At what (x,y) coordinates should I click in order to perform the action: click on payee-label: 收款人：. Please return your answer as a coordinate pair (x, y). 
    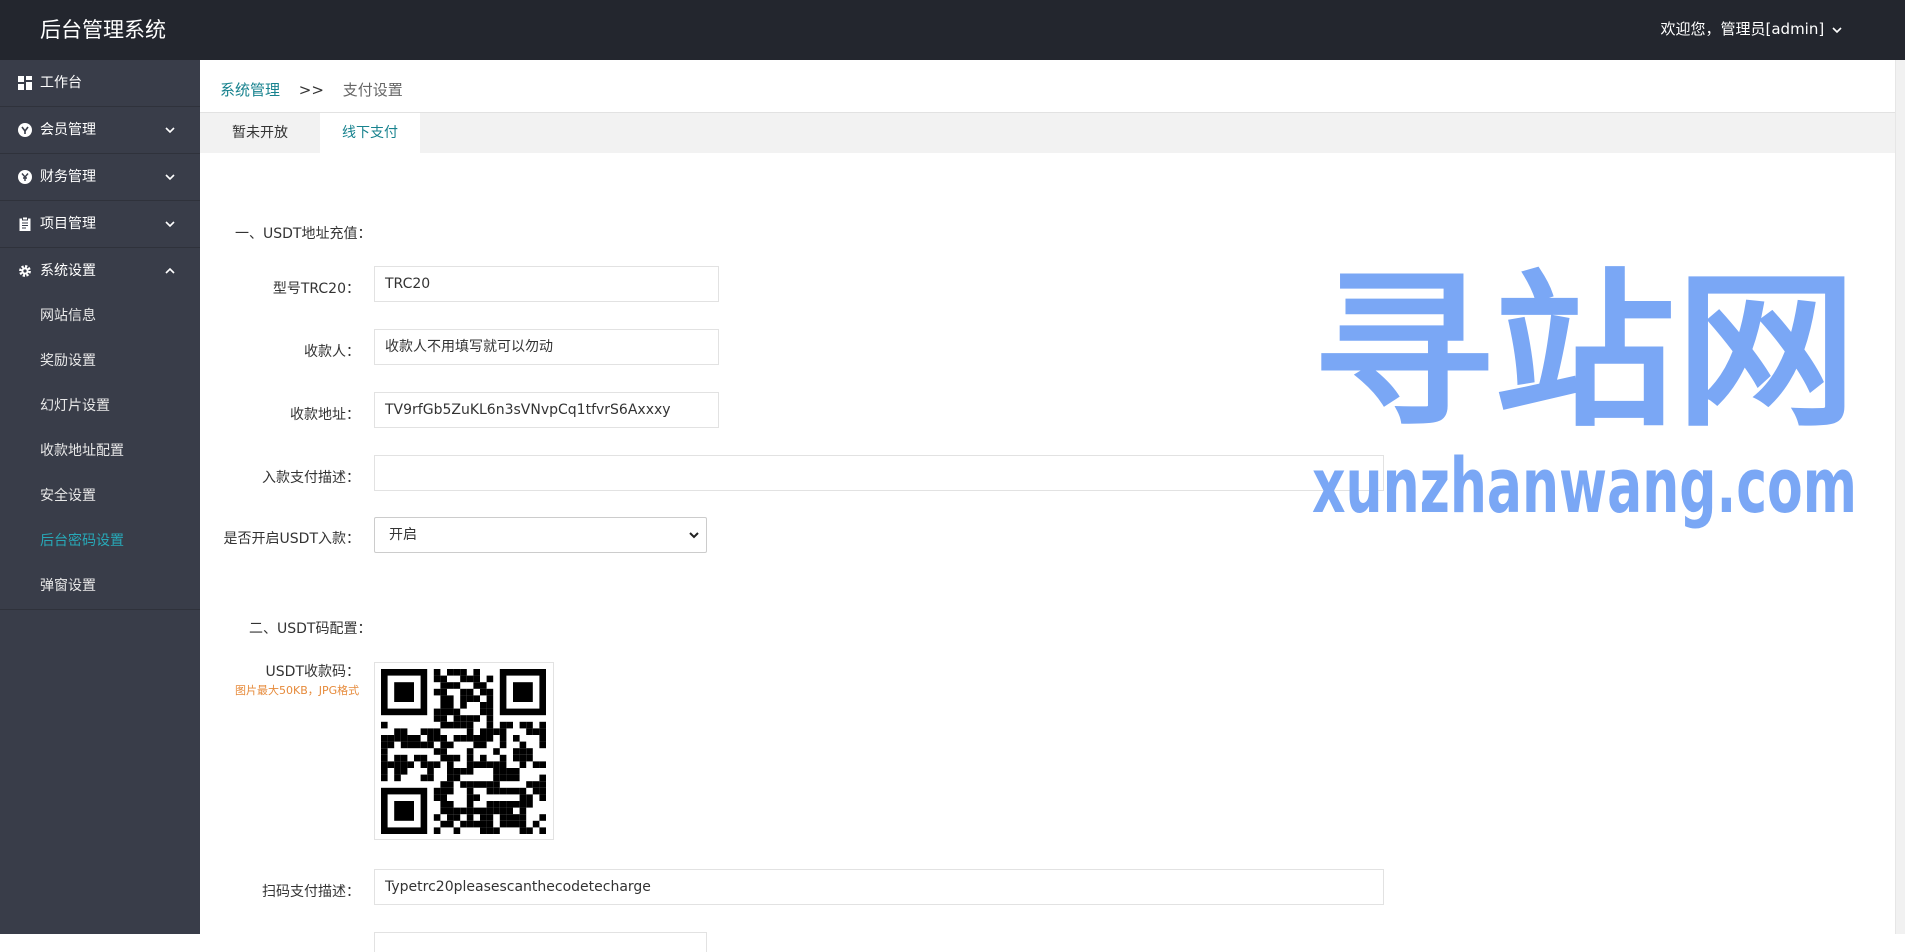
    Looking at the image, I should click on (332, 352).